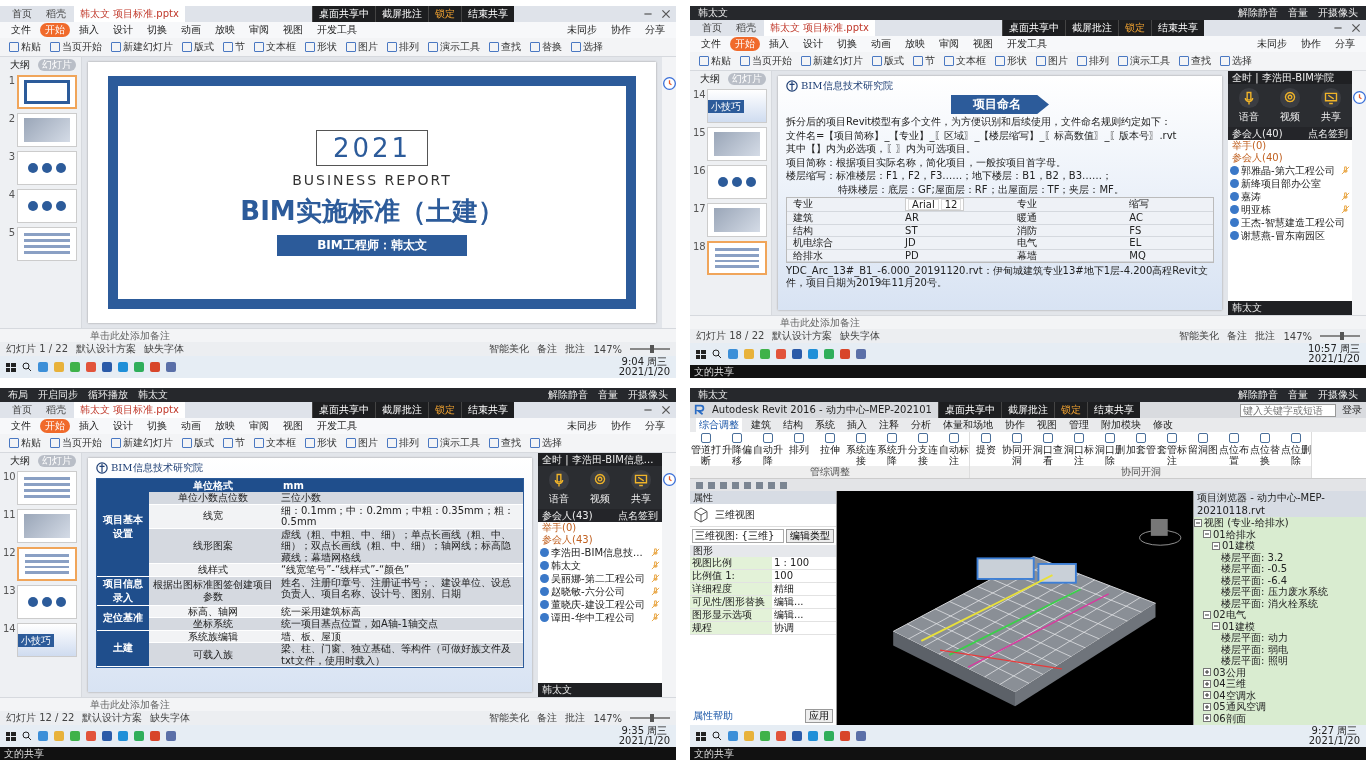 This screenshot has width=1366, height=768. I want to click on zoom-slider-thumb, so click(1342, 336).